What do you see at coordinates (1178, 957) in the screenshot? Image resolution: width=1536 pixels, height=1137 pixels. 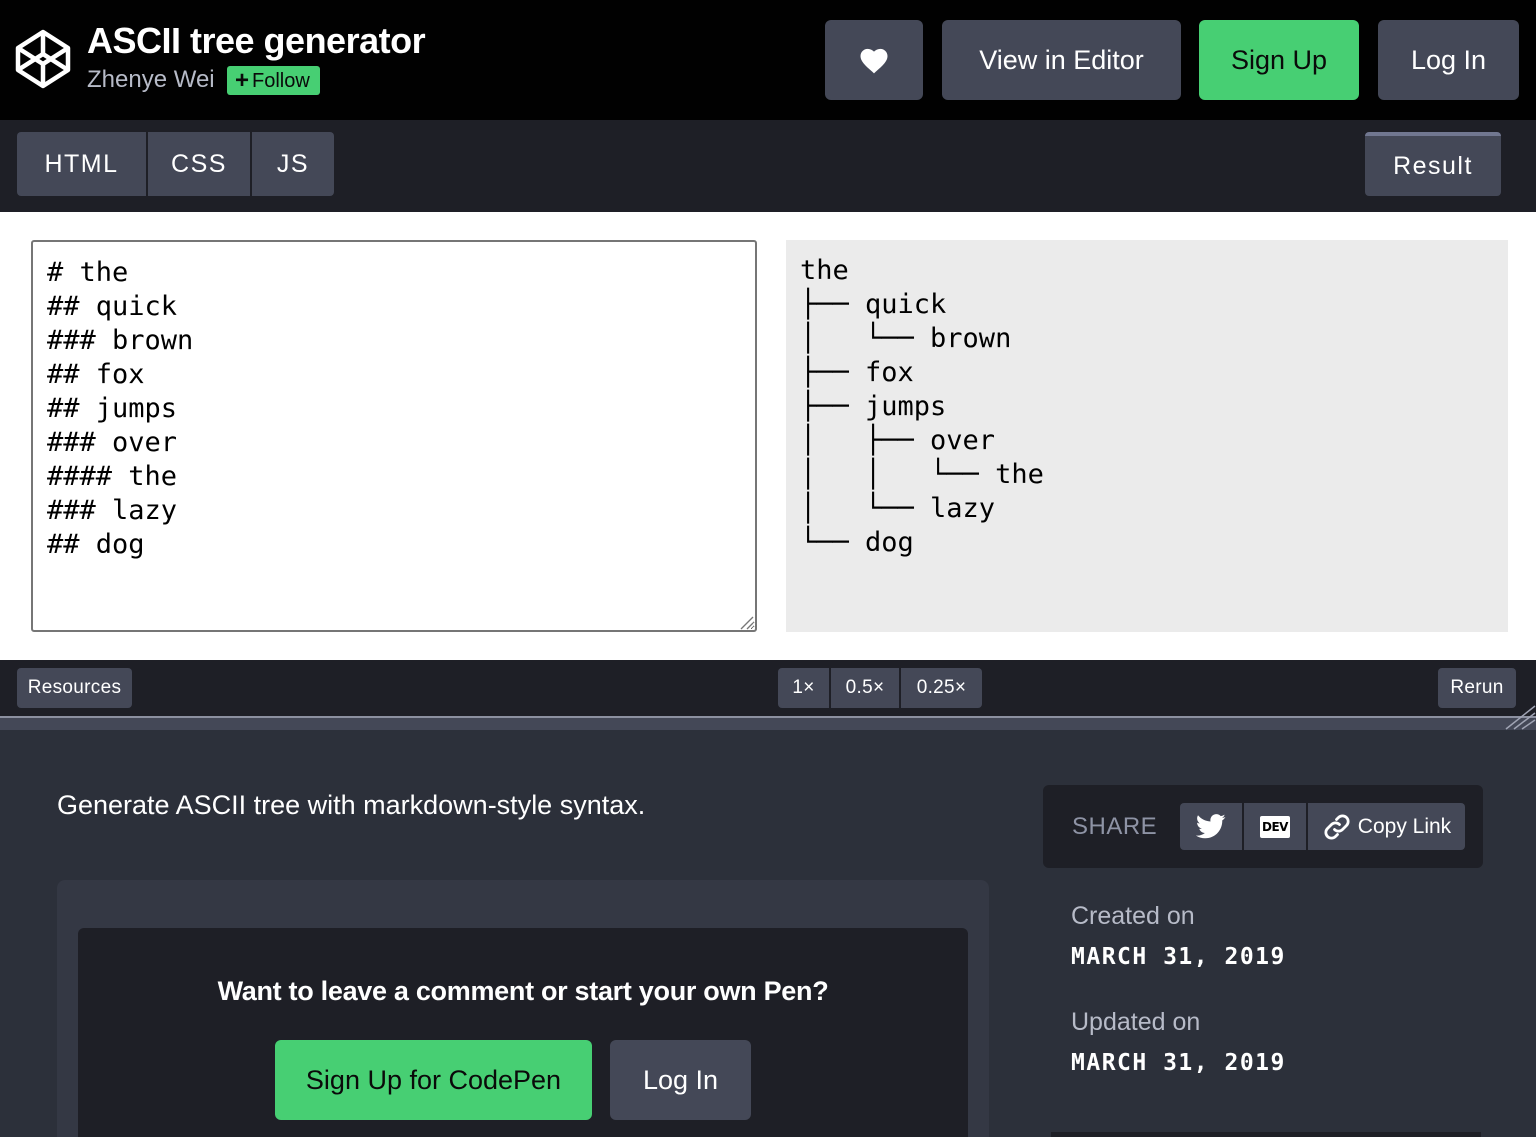 I see `created-date: MARCH 31, 2019` at bounding box center [1178, 957].